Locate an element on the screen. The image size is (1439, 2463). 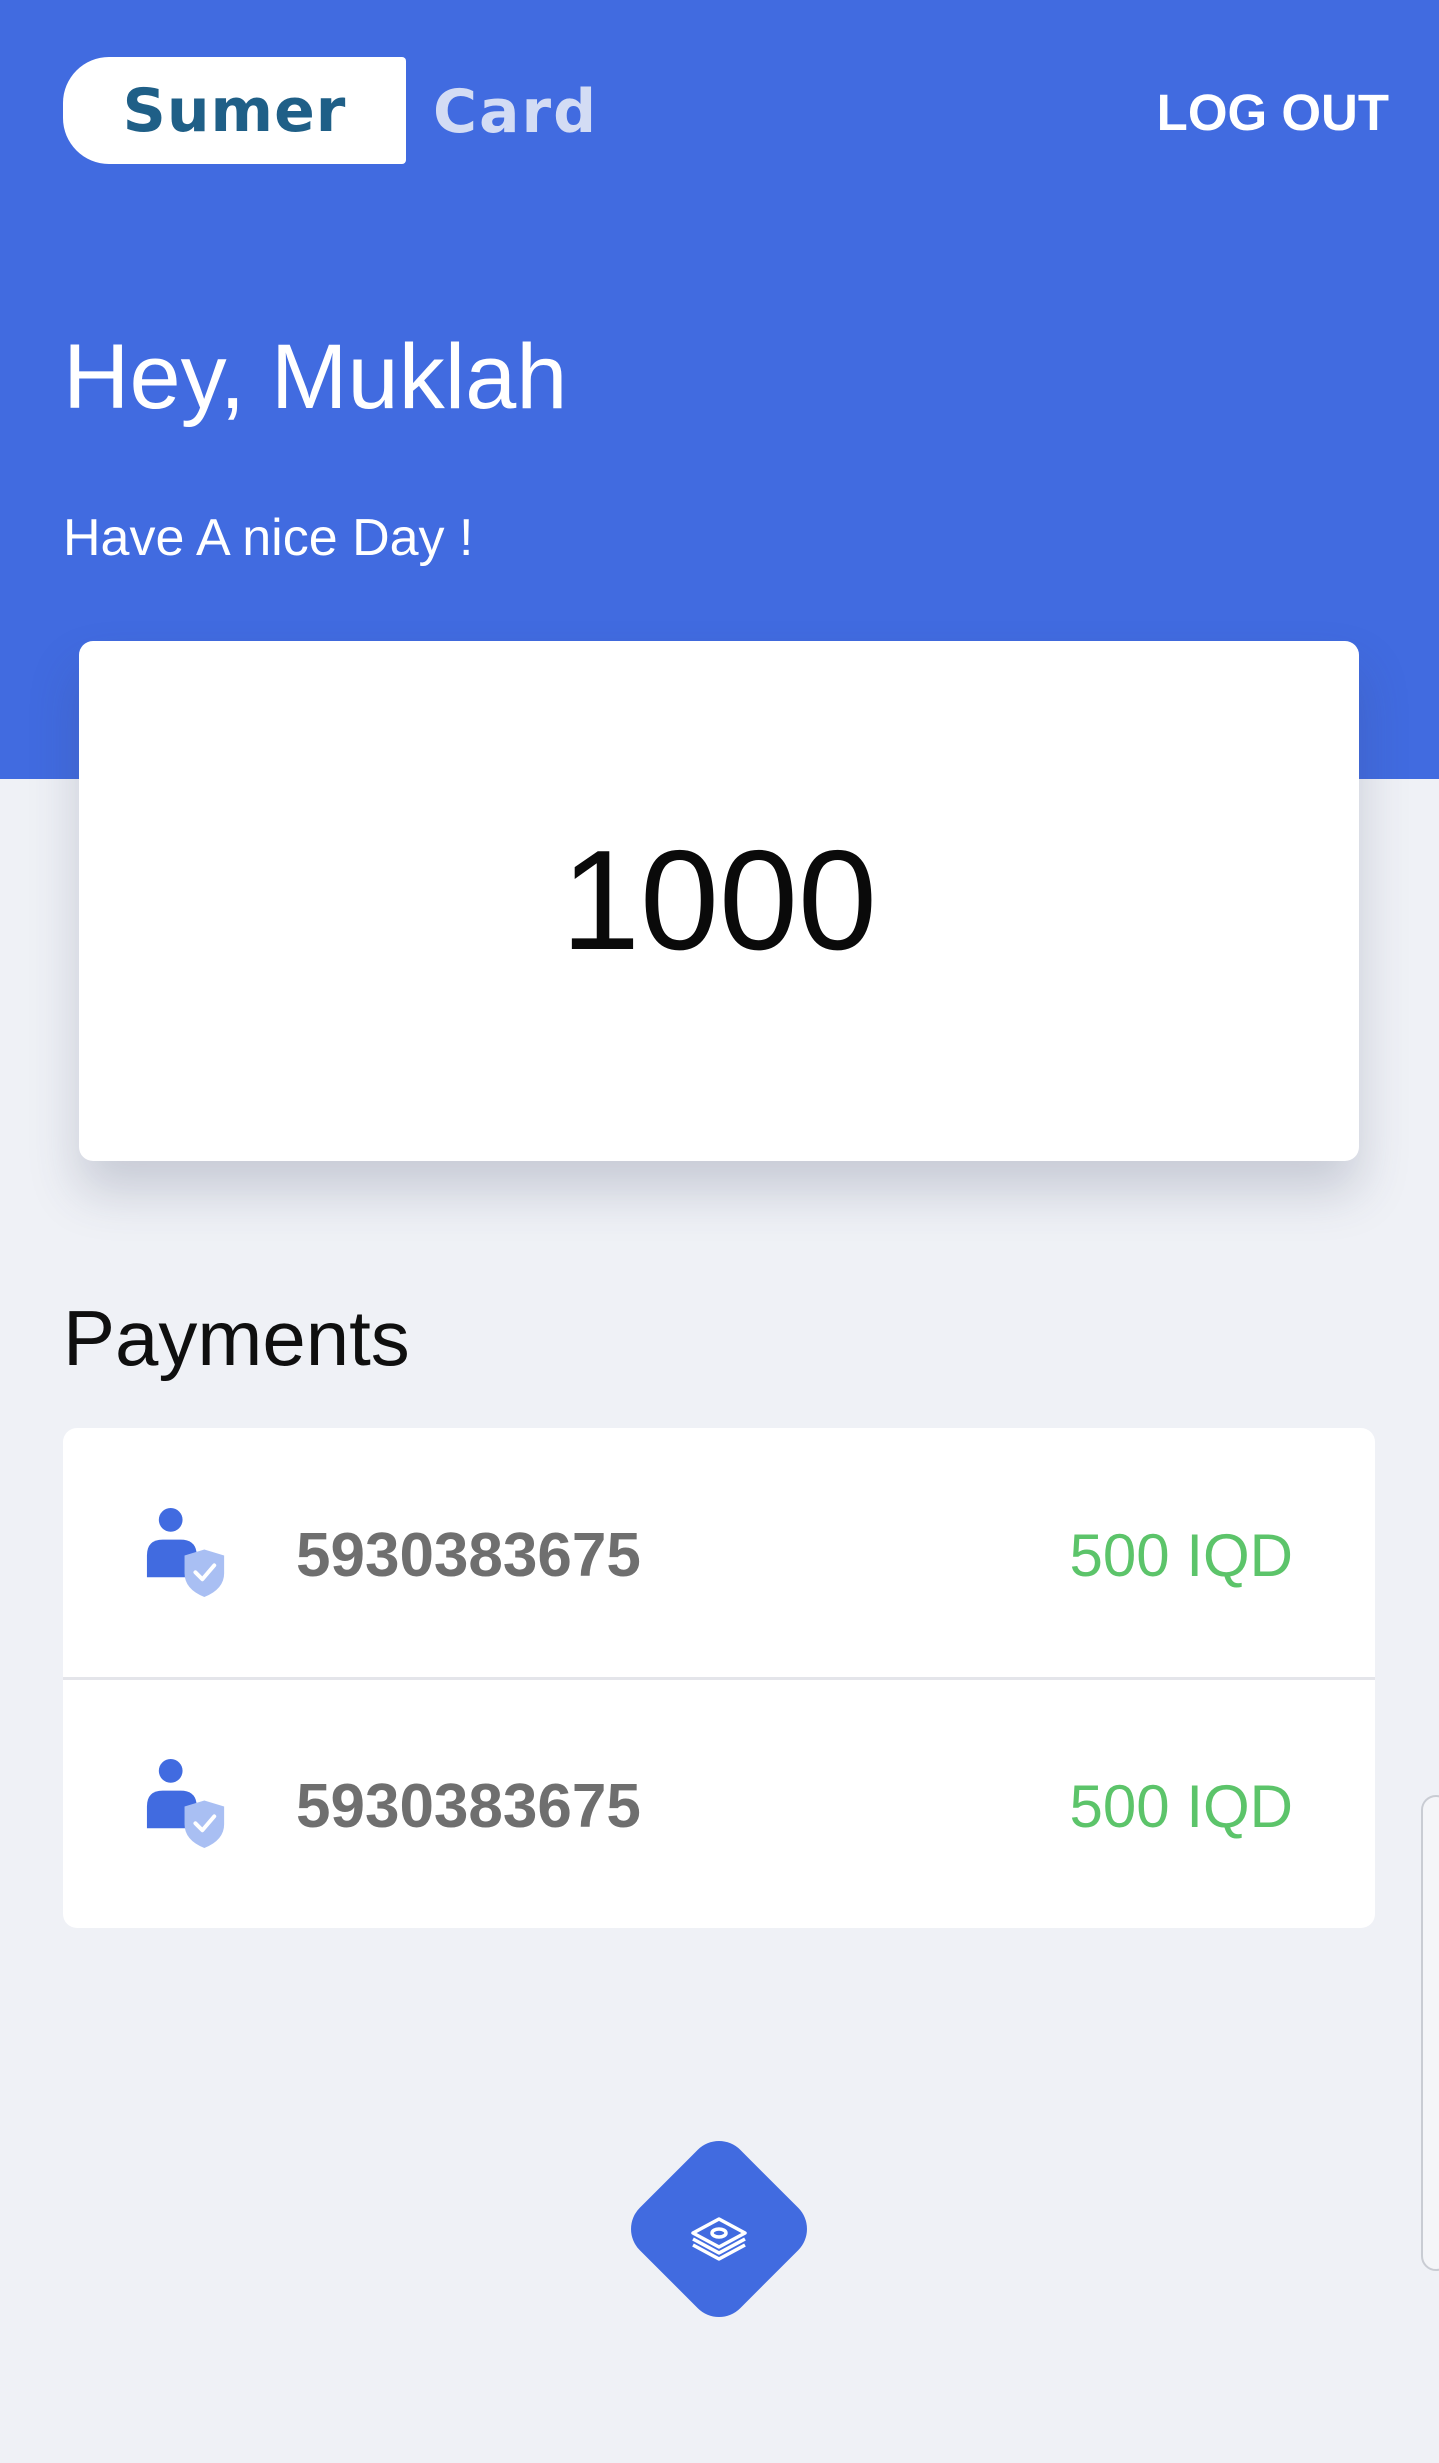
logo-secondary-text: Card is located at coordinates (516, 112).